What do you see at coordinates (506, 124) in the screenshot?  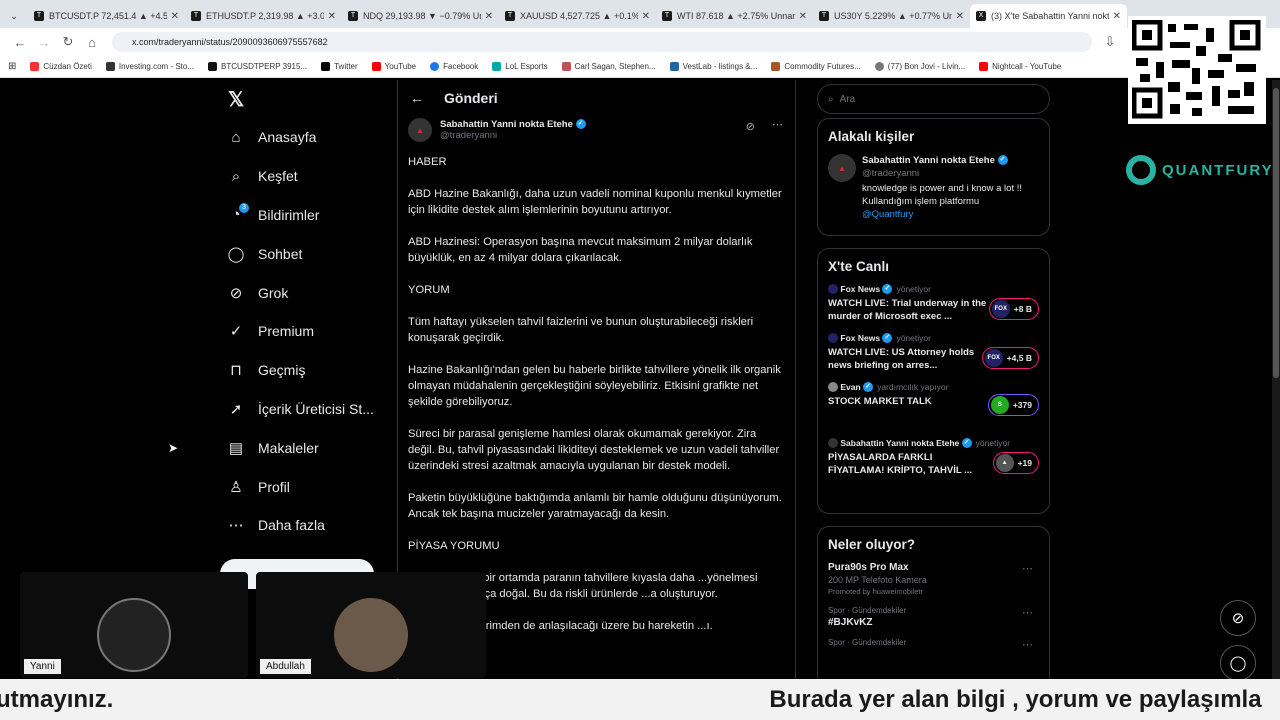 I see `author-name: Sabahattin Yanni nokta Etehe` at bounding box center [506, 124].